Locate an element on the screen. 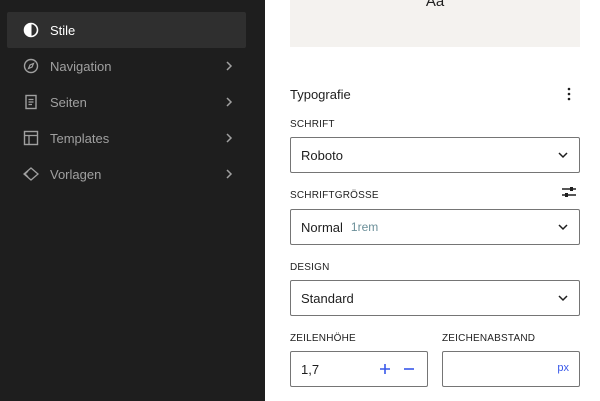  unit-selector: px is located at coordinates (563, 368).